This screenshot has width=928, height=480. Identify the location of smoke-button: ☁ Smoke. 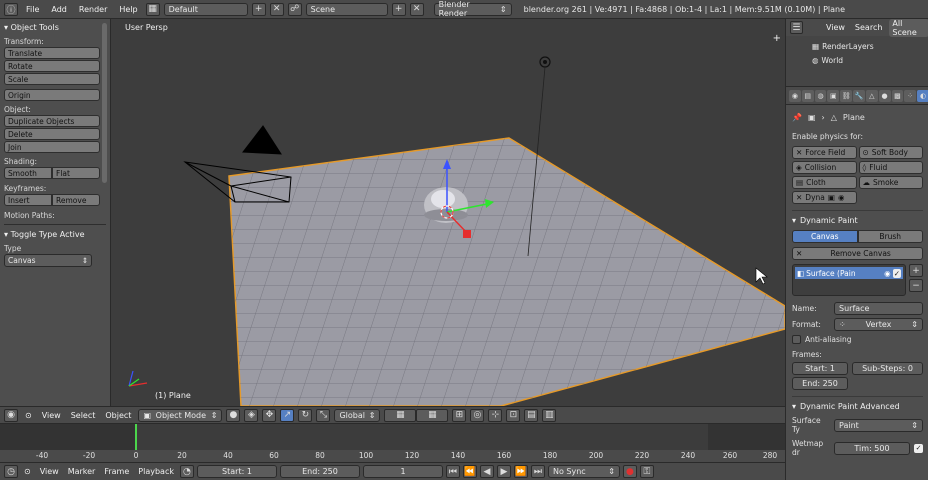
(890, 182).